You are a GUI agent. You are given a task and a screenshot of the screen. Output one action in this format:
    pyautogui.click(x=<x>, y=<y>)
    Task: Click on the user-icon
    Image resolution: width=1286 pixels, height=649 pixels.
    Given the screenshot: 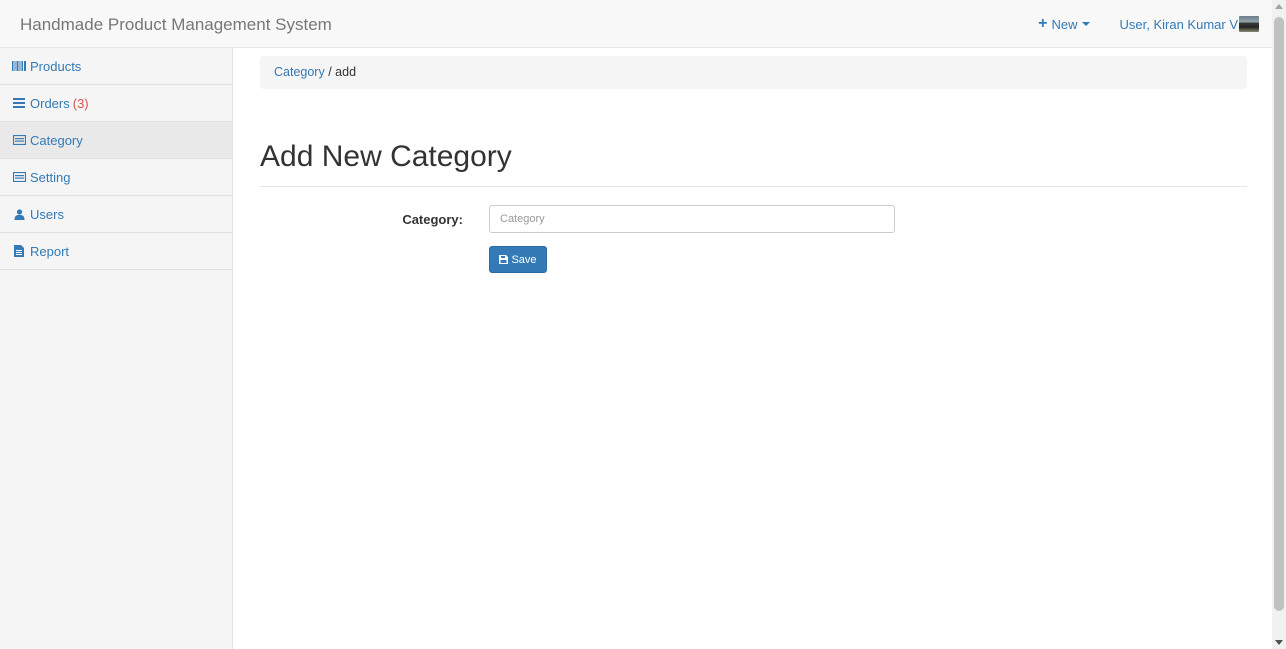 What is the action you would take?
    pyautogui.click(x=19, y=214)
    